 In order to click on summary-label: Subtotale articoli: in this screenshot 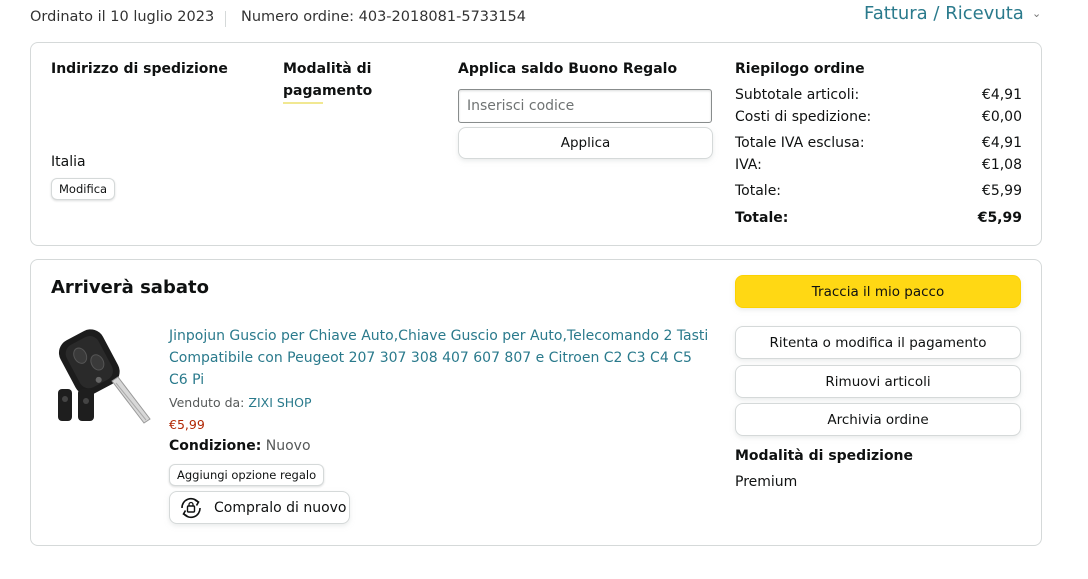, I will do `click(797, 95)`.